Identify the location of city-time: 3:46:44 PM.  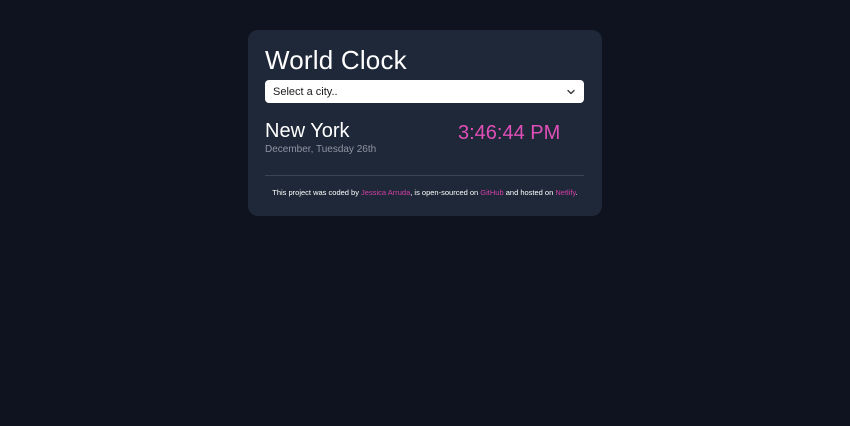
(509, 133).